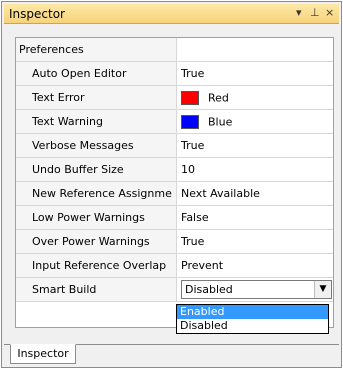 The width and height of the screenshot is (343, 369). I want to click on tab-inspector: Inspector, so click(43, 354).